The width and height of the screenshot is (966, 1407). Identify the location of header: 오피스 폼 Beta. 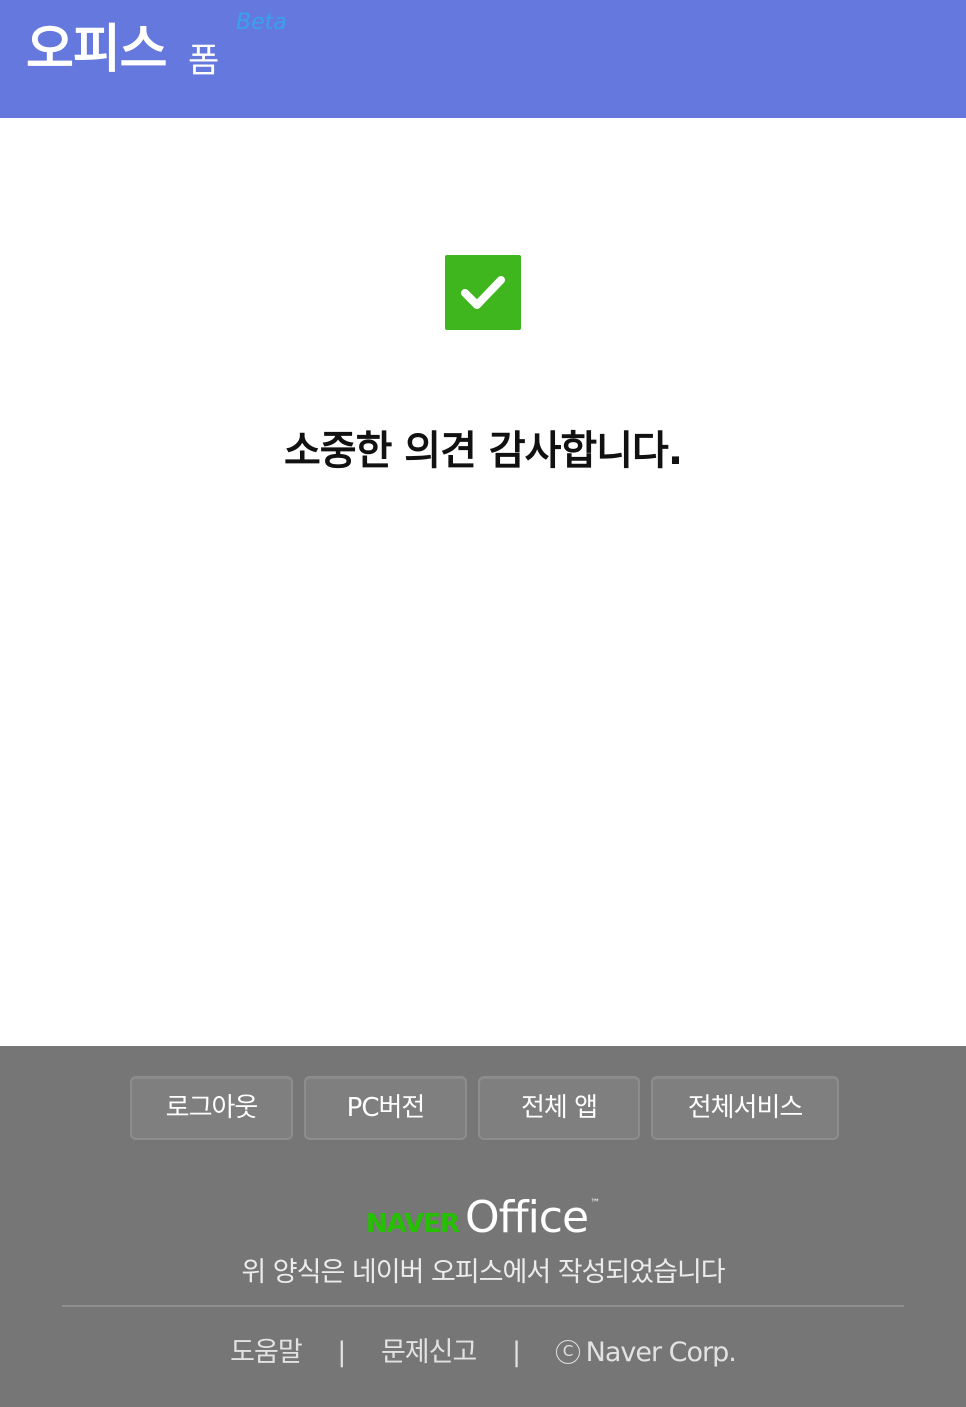
(483, 59).